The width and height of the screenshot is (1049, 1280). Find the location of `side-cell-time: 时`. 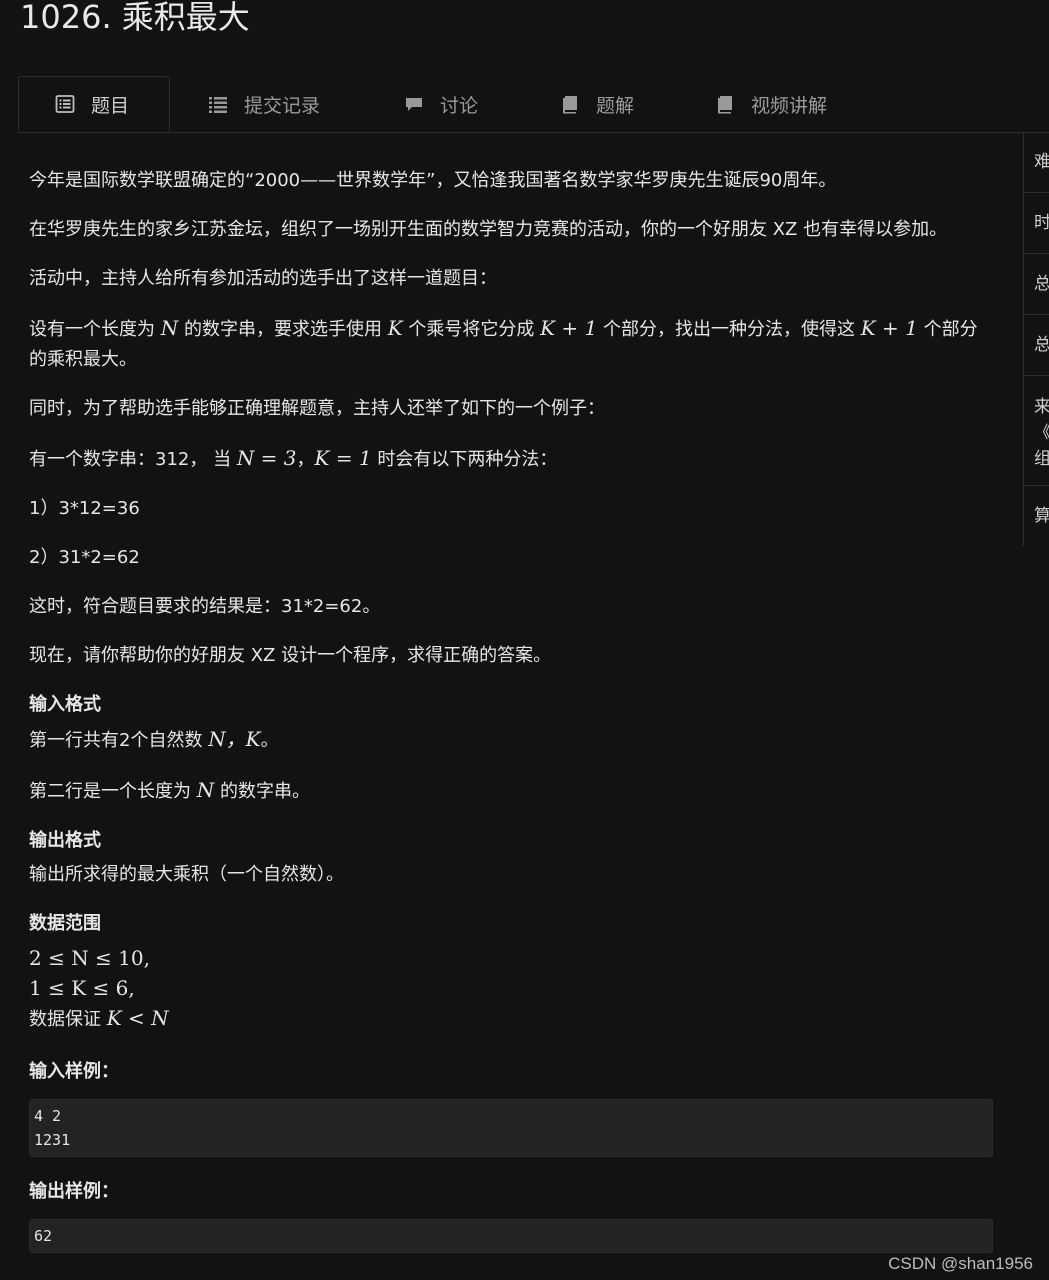

side-cell-time: 时 is located at coordinates (1036, 223).